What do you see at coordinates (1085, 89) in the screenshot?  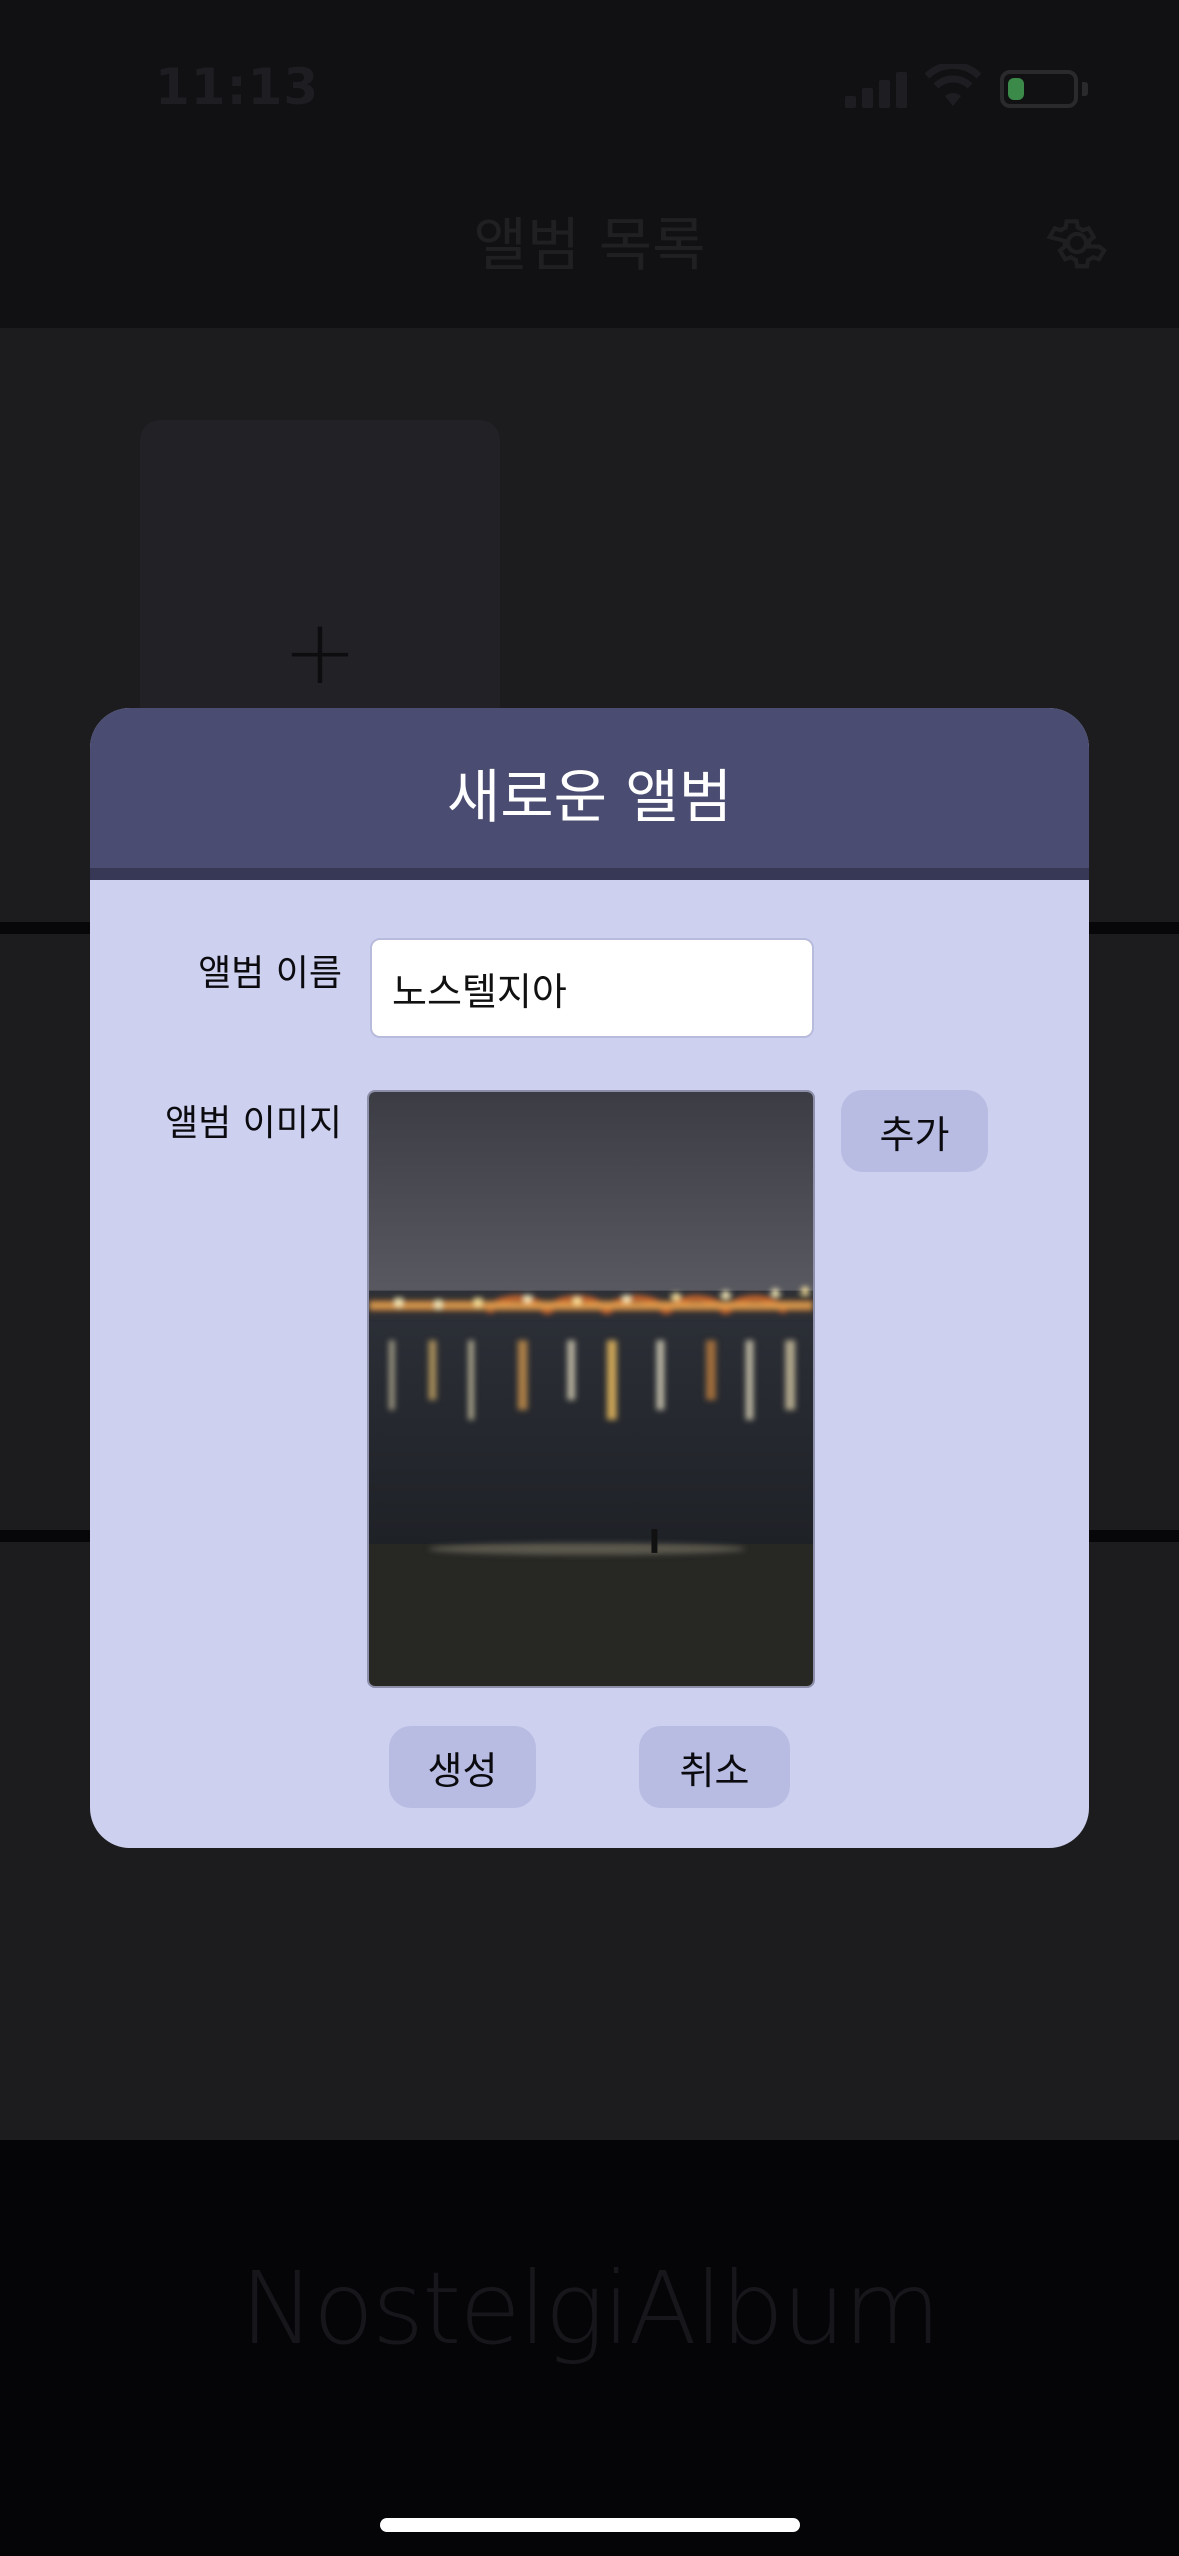 I see `battery-cap` at bounding box center [1085, 89].